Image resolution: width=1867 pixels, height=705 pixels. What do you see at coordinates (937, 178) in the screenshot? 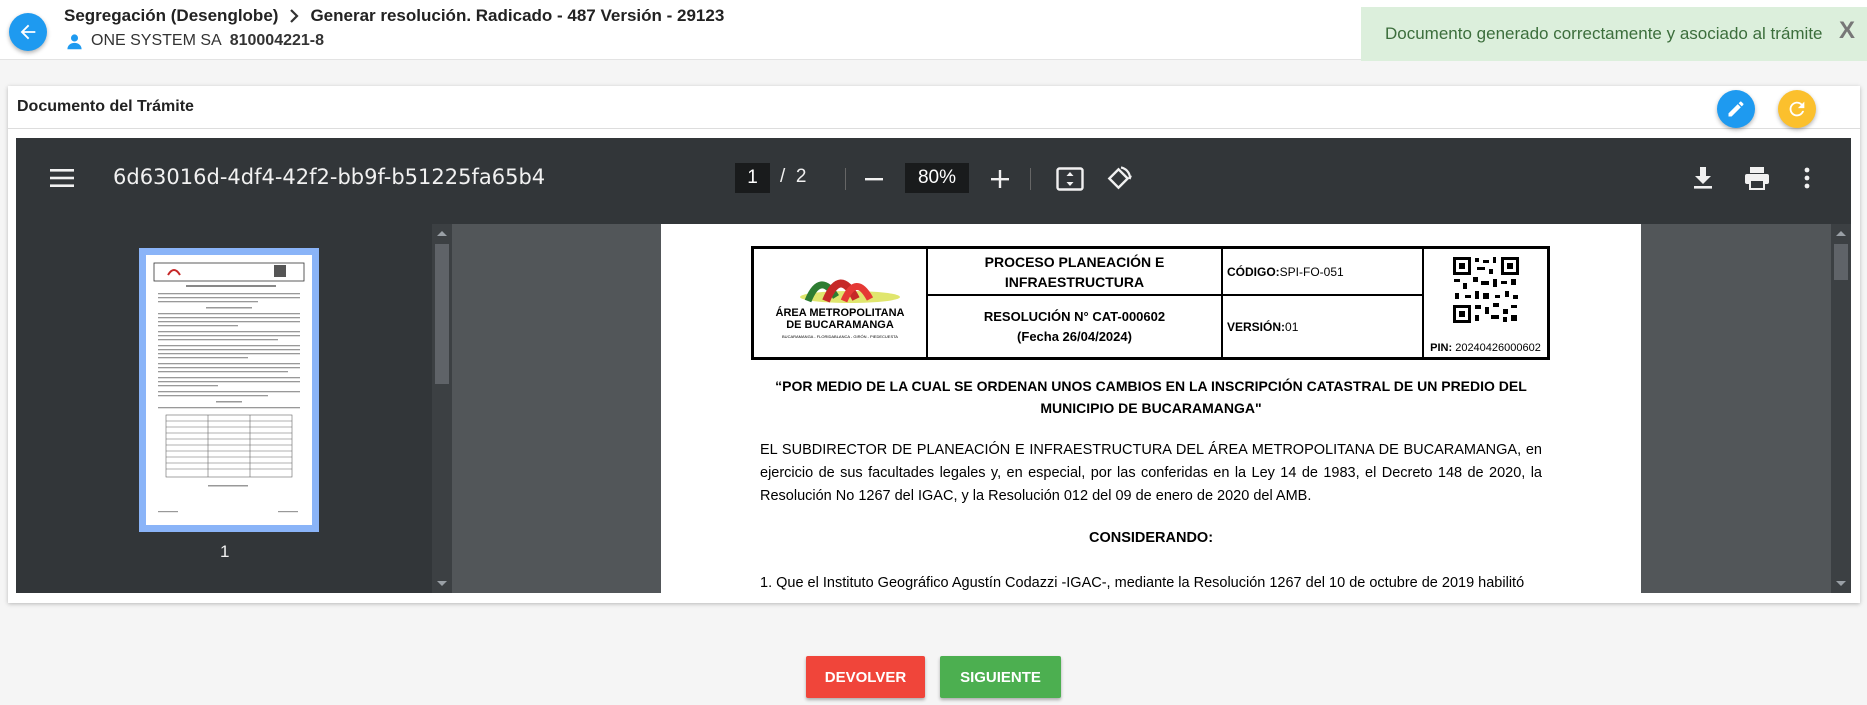
I see `zoom-input: 80%` at bounding box center [937, 178].